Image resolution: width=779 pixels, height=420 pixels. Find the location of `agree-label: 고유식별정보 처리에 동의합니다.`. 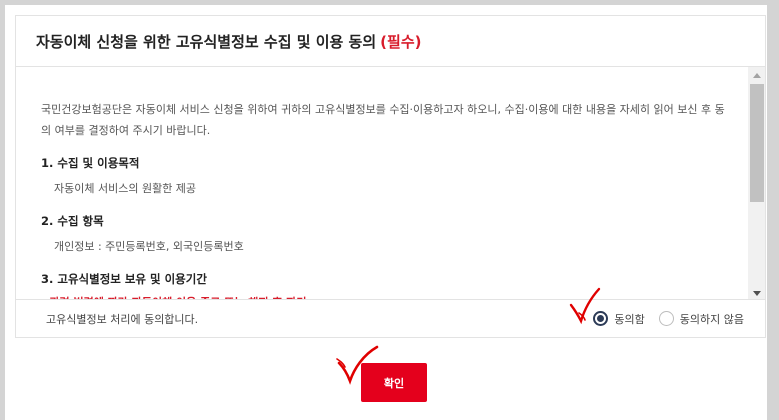

agree-label: 고유식별정보 처리에 동의합니다. is located at coordinates (122, 319).